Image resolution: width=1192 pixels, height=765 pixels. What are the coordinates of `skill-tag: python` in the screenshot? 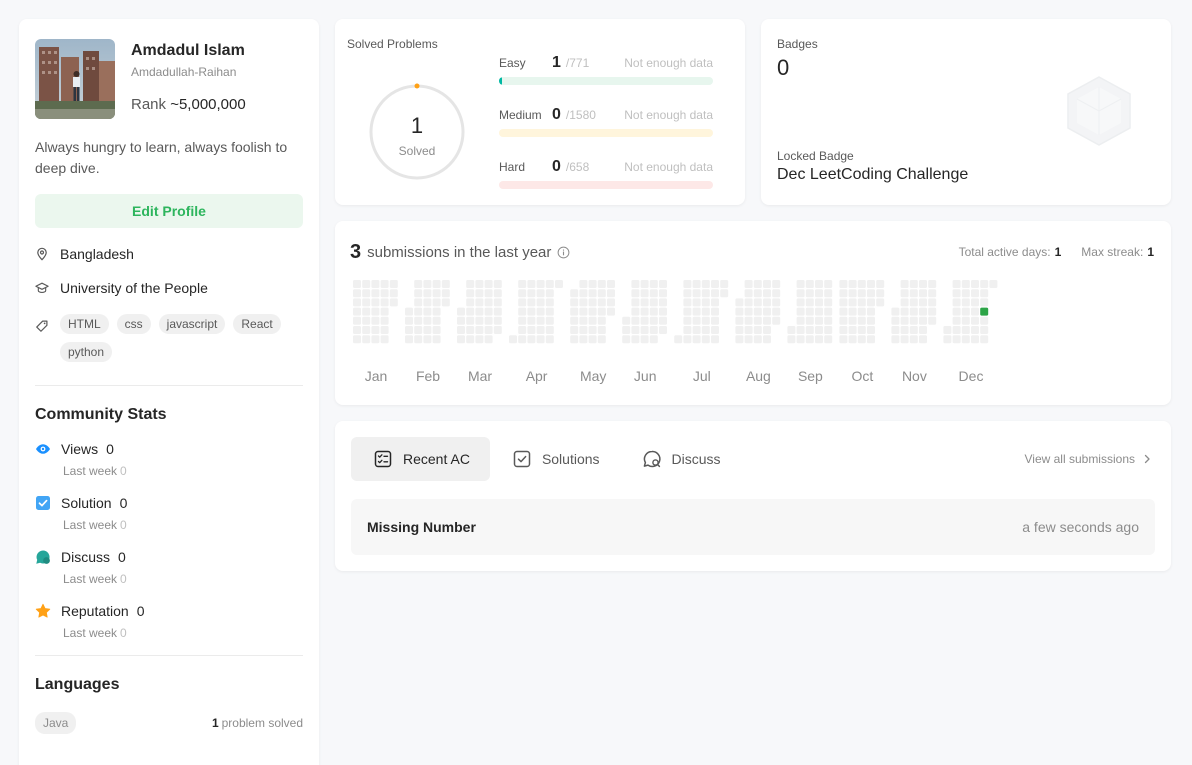 It's located at (86, 352).